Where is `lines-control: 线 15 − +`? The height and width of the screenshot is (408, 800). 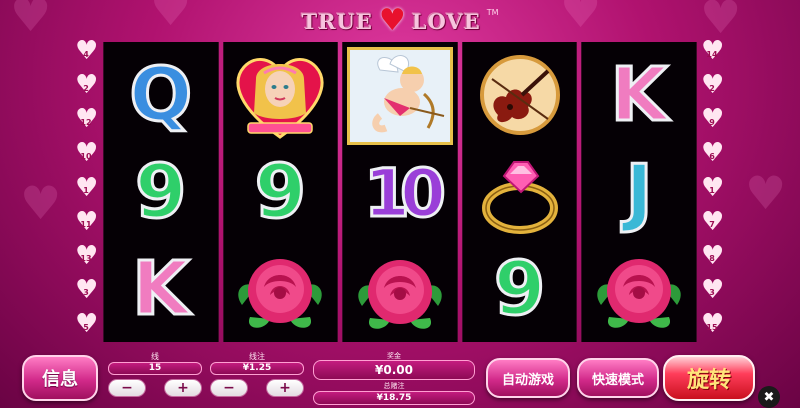
lines-control: 线 15 − + is located at coordinates (155, 374).